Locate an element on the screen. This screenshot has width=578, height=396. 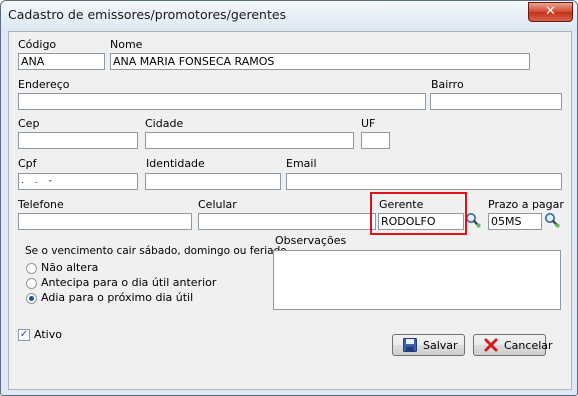
celular-input is located at coordinates (287, 221).